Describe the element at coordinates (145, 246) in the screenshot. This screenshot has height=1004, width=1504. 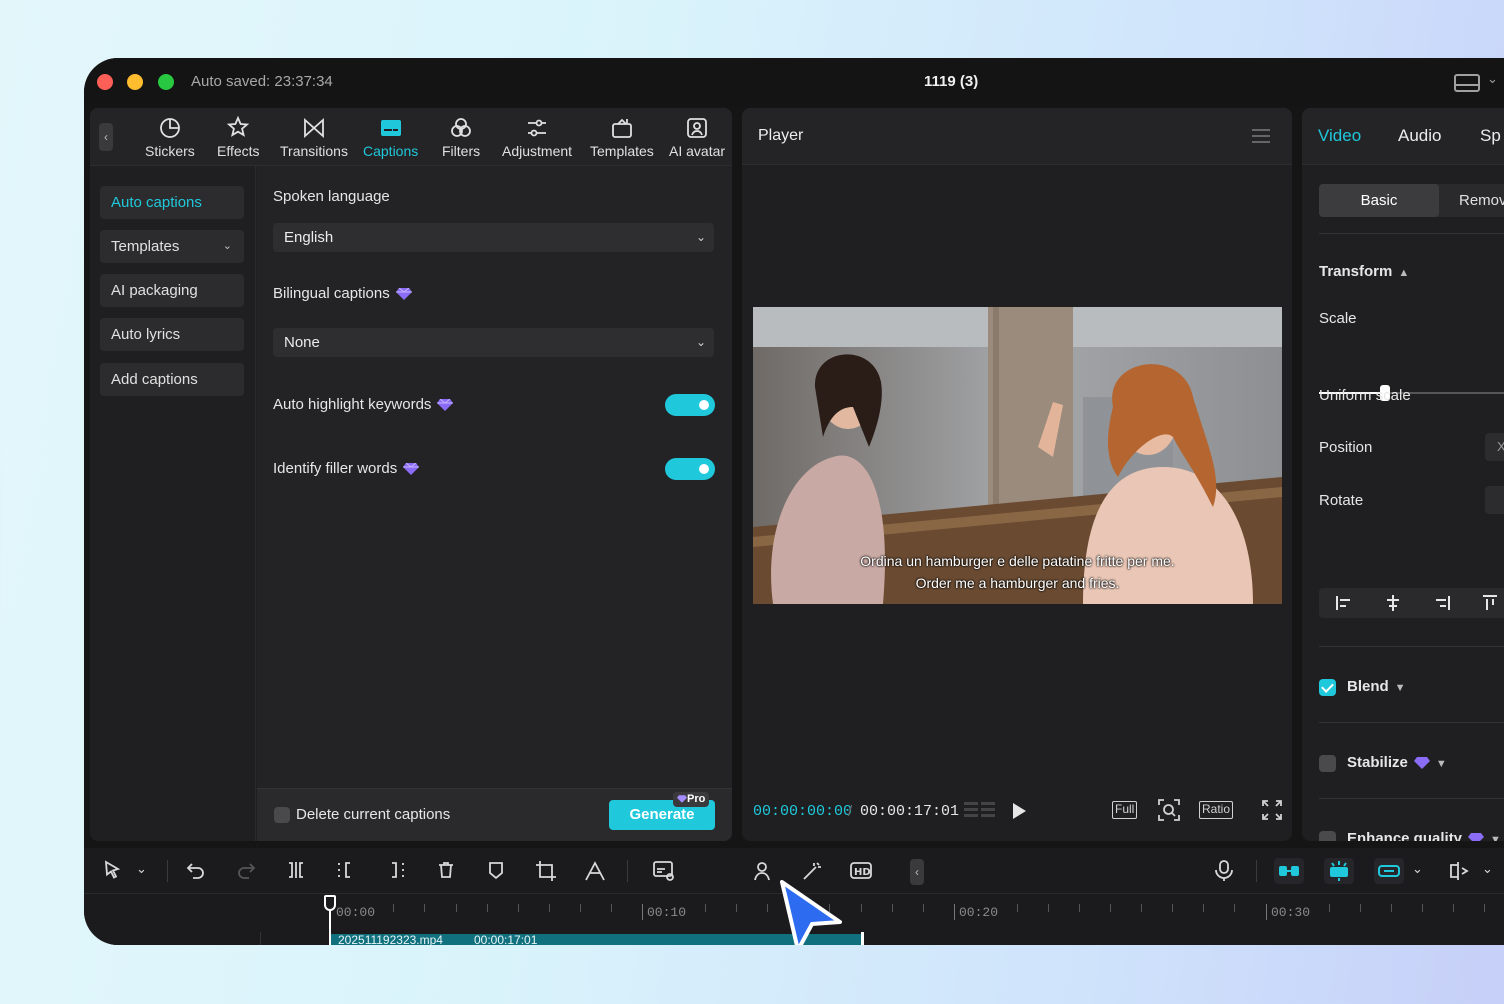
I see `nav-label: Templates` at that location.